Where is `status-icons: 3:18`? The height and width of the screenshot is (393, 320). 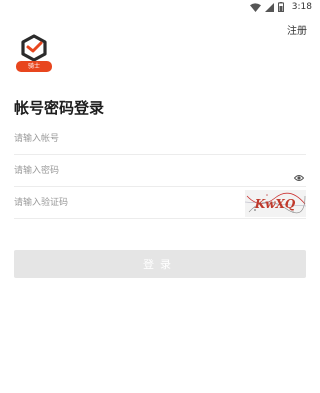 status-icons: 3:18 is located at coordinates (280, 7).